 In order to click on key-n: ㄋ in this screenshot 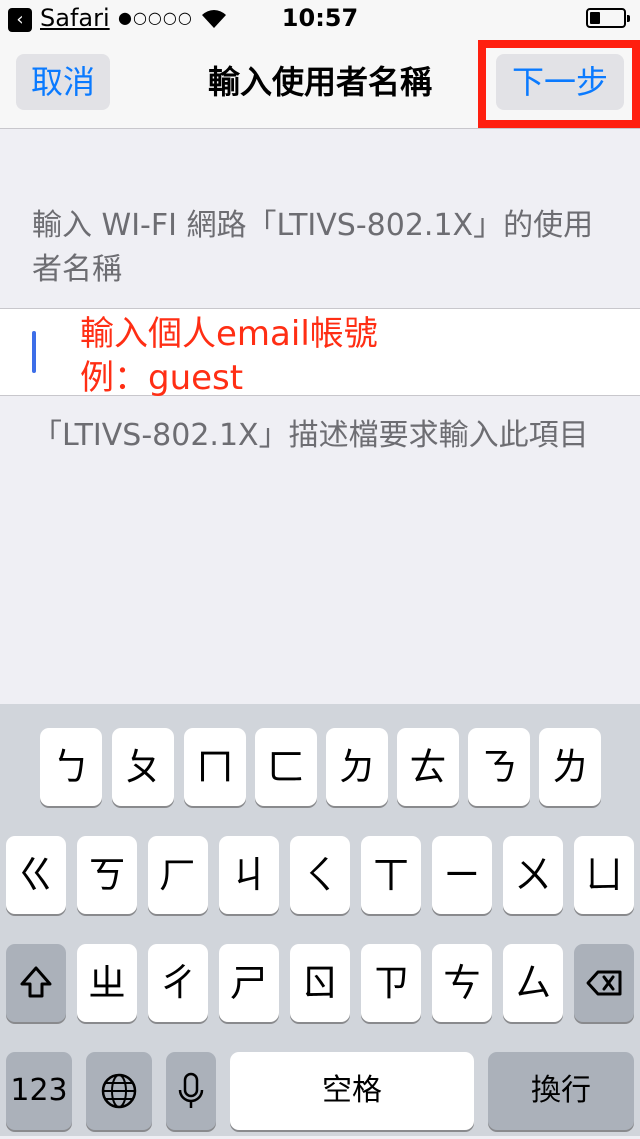, I will do `click(499, 767)`.